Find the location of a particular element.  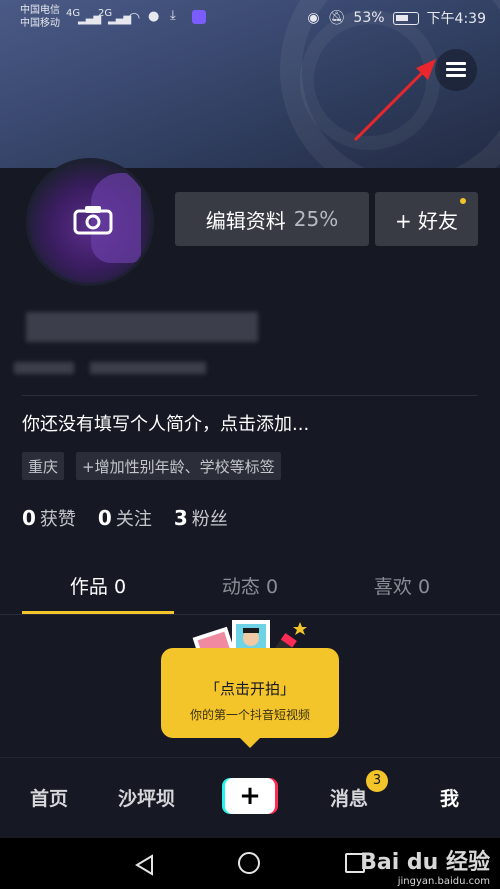

add-tags-button: +增加性别年龄、学校等标签 is located at coordinates (178, 466).